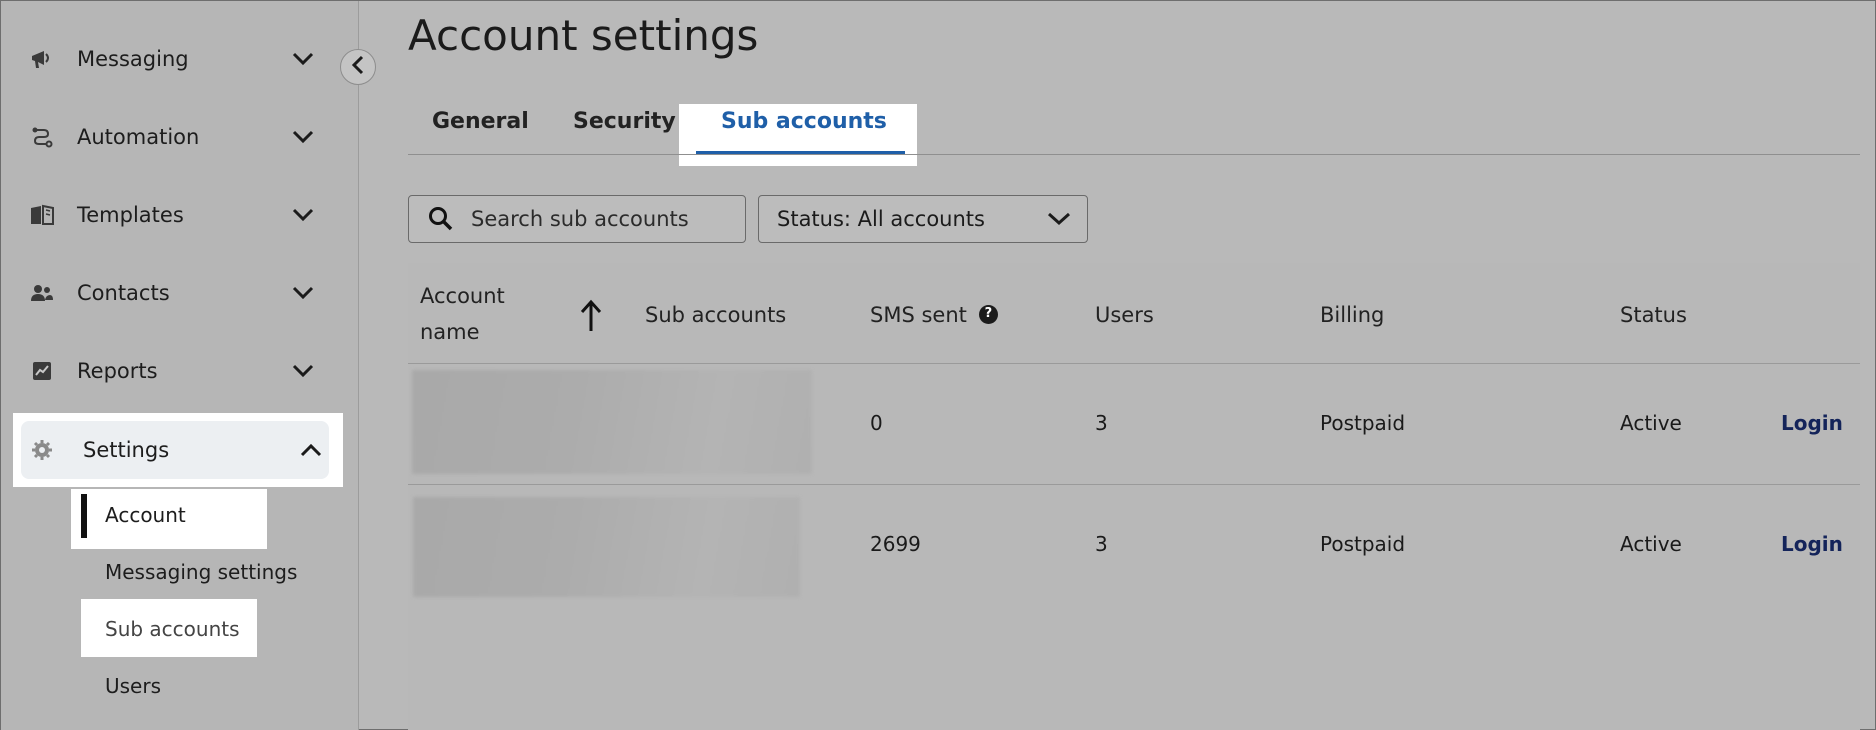  I want to click on sidebar-item-label: Messaging, so click(133, 59).